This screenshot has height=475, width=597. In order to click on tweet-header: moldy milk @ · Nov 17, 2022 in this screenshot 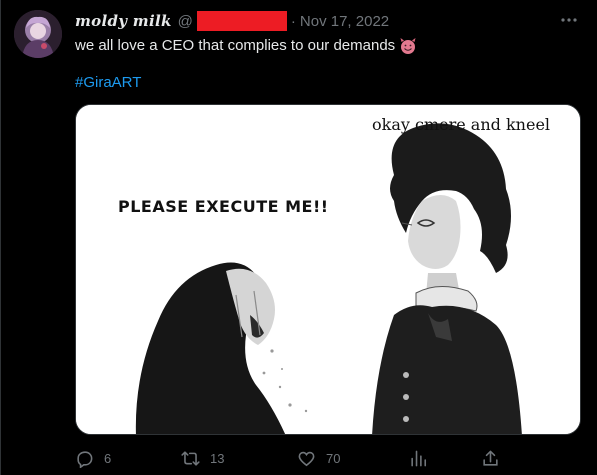, I will do `click(232, 21)`.